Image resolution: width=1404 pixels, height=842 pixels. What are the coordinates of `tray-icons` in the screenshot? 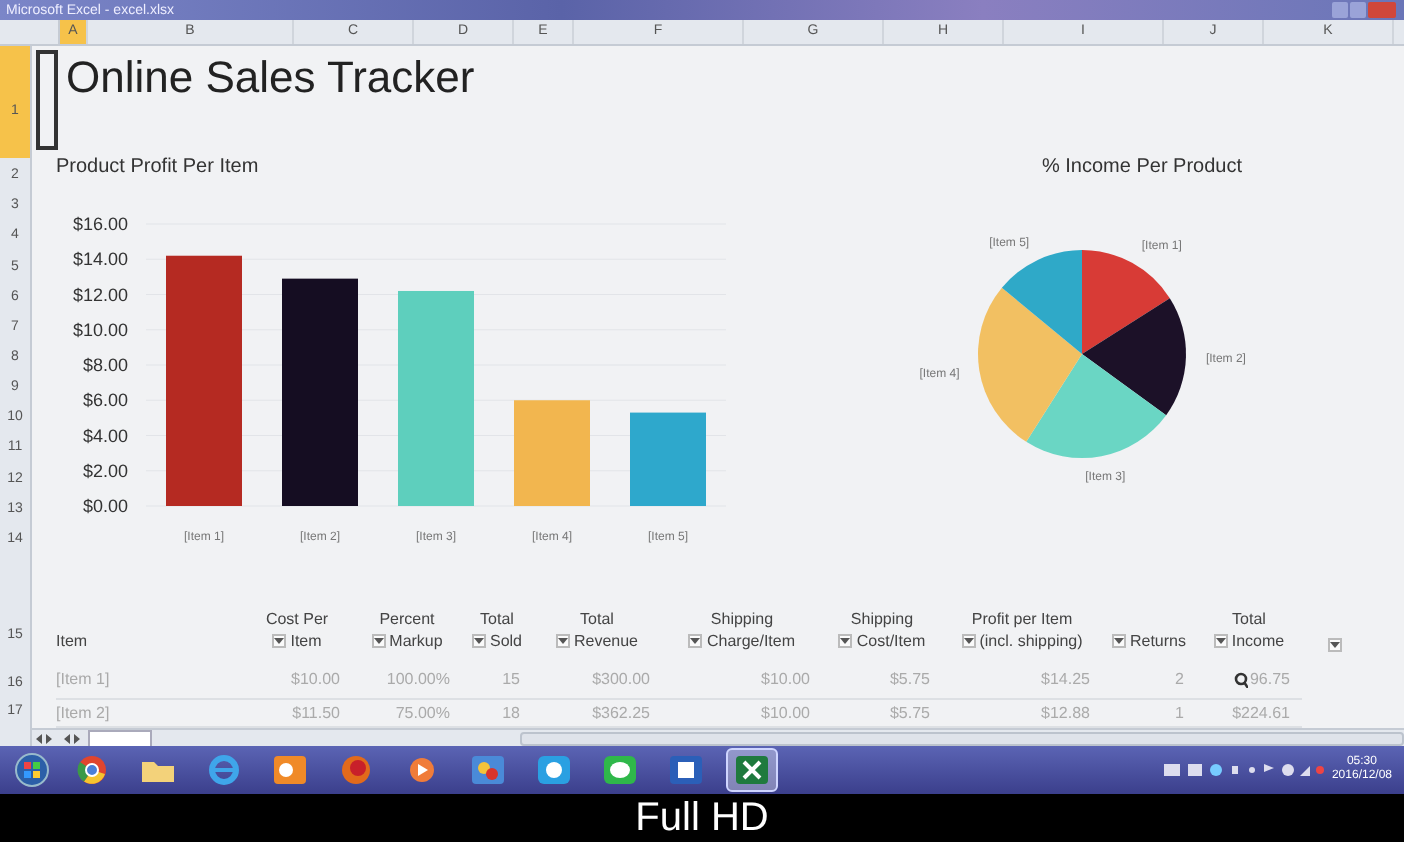 It's located at (1243, 770).